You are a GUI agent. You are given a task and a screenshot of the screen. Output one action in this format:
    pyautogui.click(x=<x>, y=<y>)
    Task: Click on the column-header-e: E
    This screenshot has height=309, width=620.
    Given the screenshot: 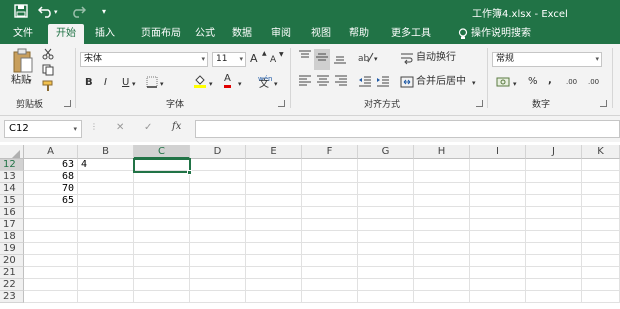 What is the action you would take?
    pyautogui.click(x=274, y=152)
    